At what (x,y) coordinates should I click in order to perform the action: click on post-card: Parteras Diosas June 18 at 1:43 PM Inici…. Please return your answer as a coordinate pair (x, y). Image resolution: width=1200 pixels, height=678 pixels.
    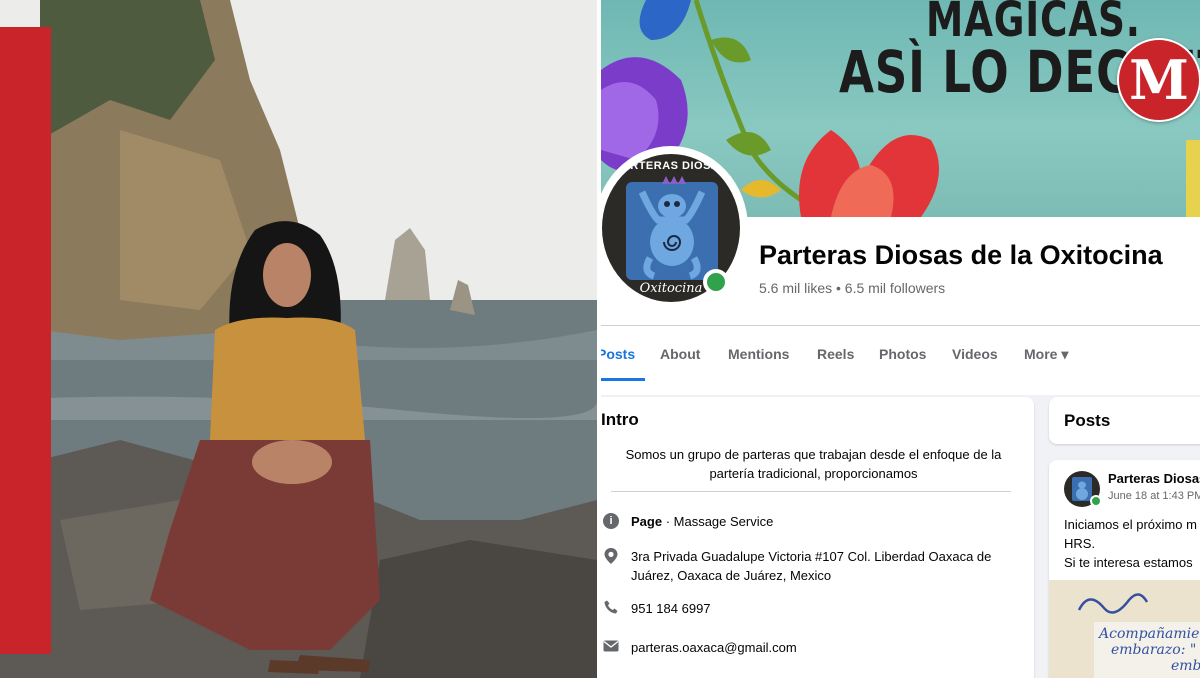
    Looking at the image, I should click on (1124, 569).